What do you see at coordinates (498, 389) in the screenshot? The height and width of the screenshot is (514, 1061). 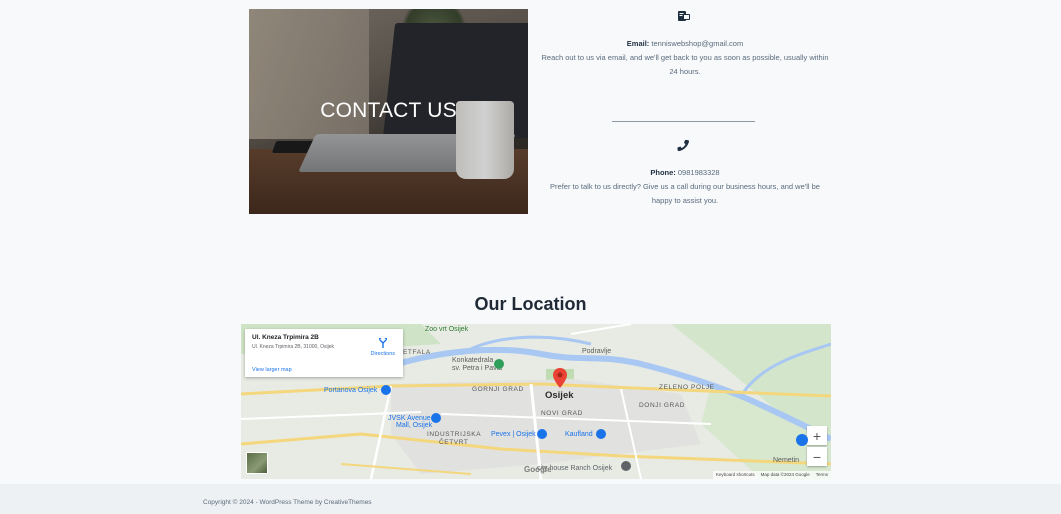 I see `map-label-gornji: GORNJI GRAD` at bounding box center [498, 389].